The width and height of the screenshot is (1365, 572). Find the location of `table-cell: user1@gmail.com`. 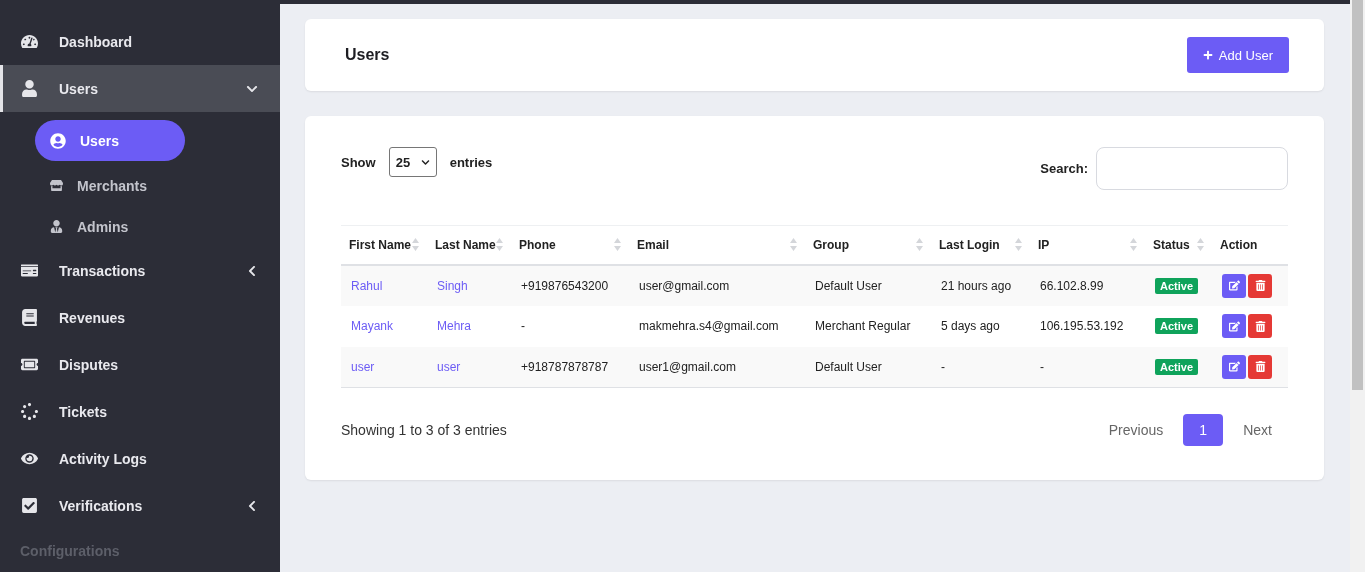

table-cell: user1@gmail.com is located at coordinates (717, 367).